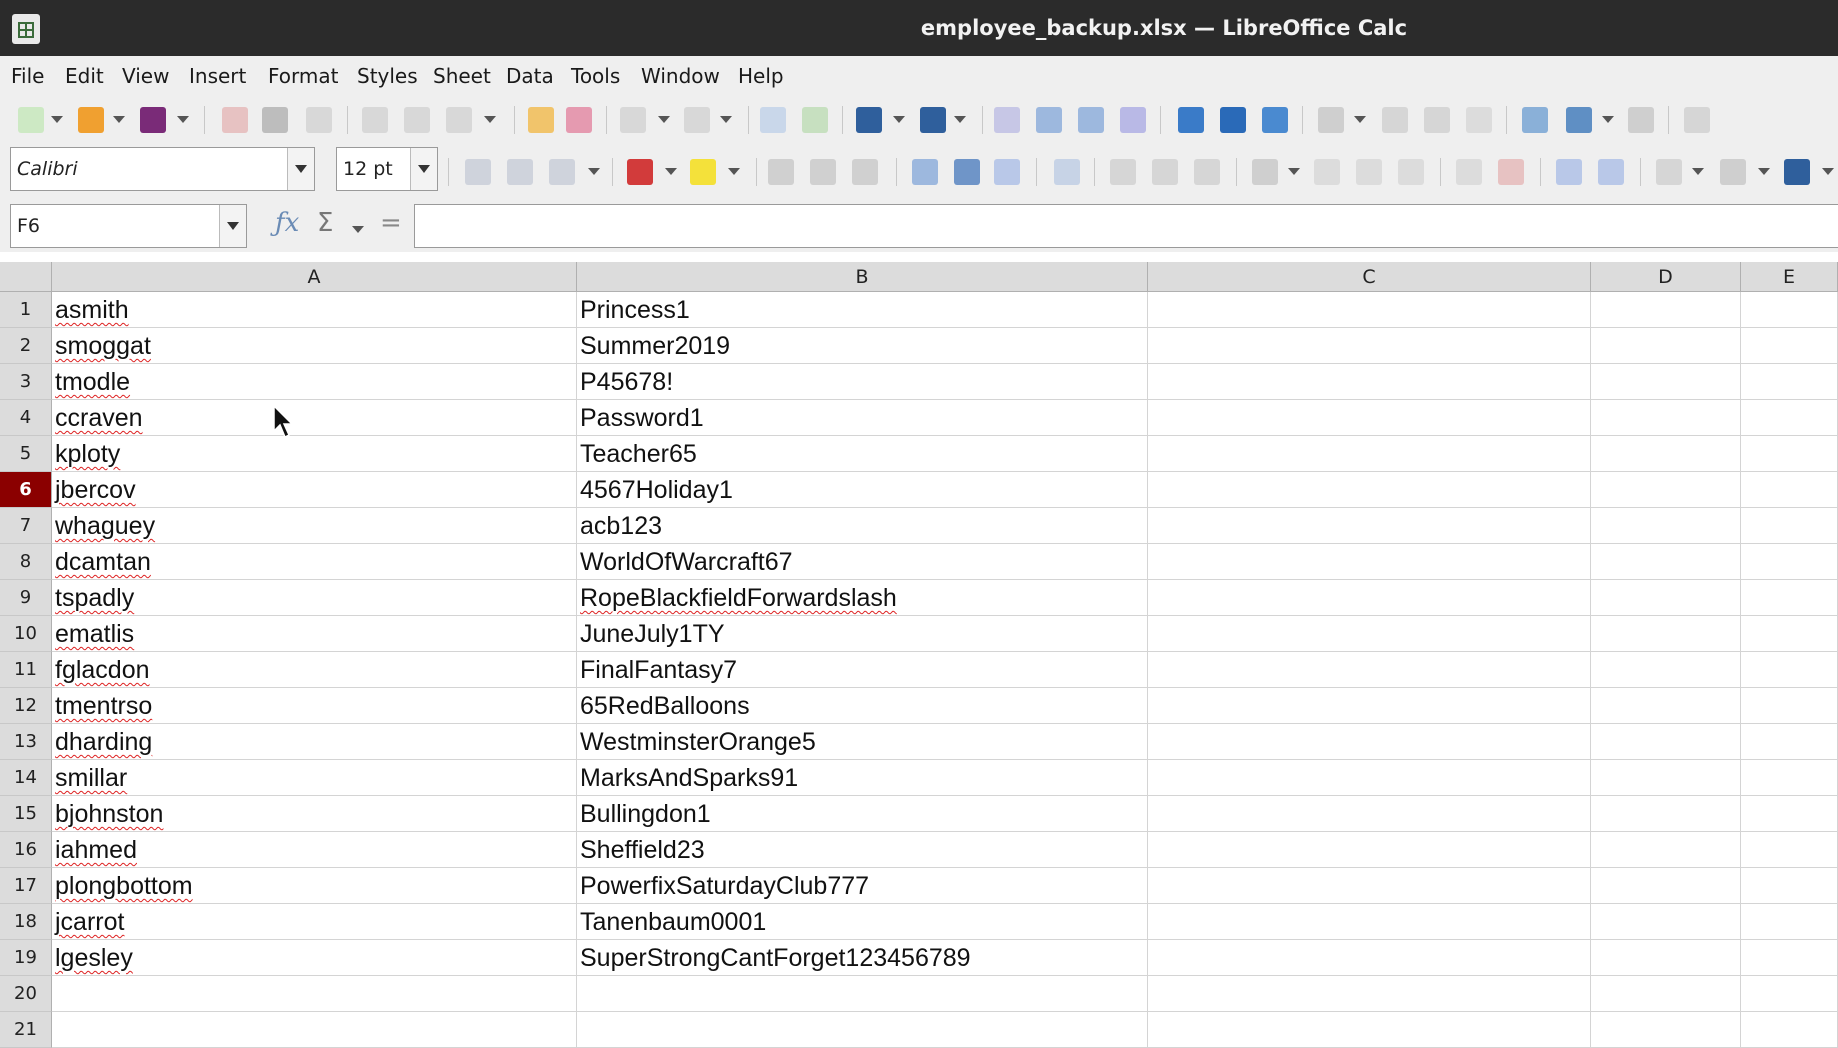 This screenshot has width=1838, height=1048. What do you see at coordinates (862, 922) in the screenshot?
I see `cell-b: Tanenbaum0001` at bounding box center [862, 922].